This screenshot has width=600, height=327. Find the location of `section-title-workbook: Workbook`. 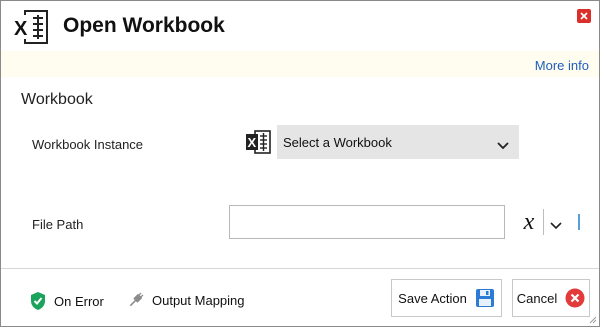

section-title-workbook: Workbook is located at coordinates (57, 99).